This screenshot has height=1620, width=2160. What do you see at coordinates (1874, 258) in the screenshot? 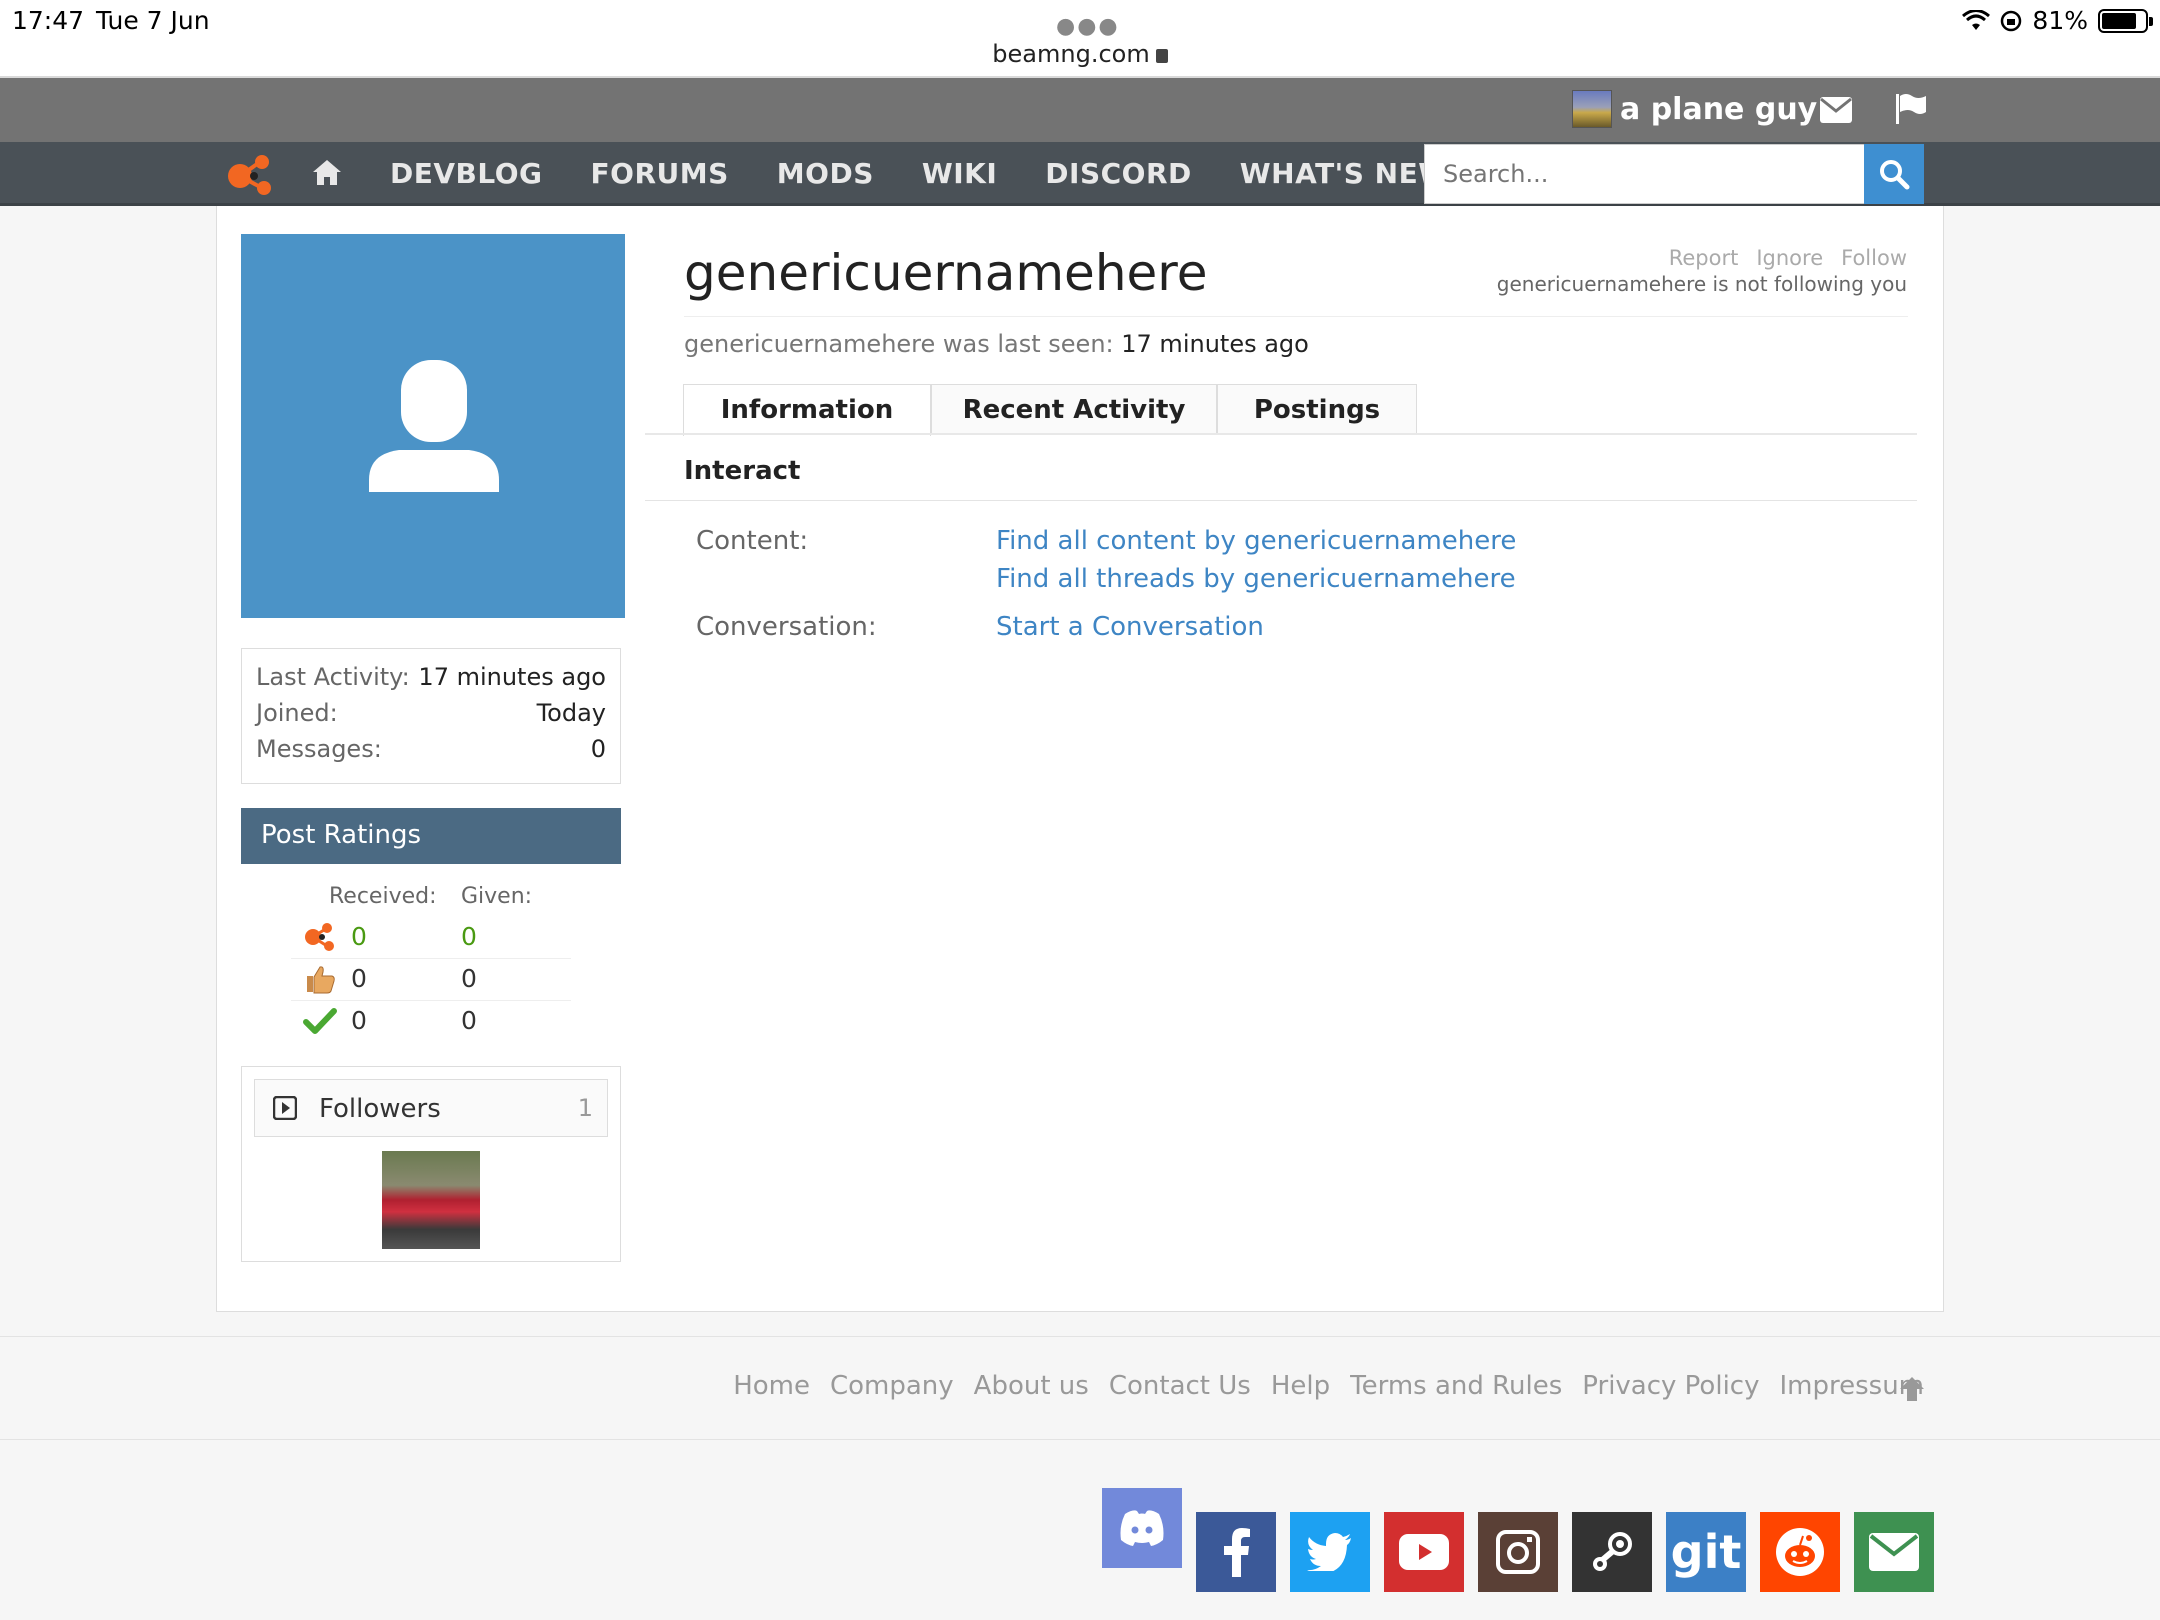
I see `follow-link: Follow` at bounding box center [1874, 258].